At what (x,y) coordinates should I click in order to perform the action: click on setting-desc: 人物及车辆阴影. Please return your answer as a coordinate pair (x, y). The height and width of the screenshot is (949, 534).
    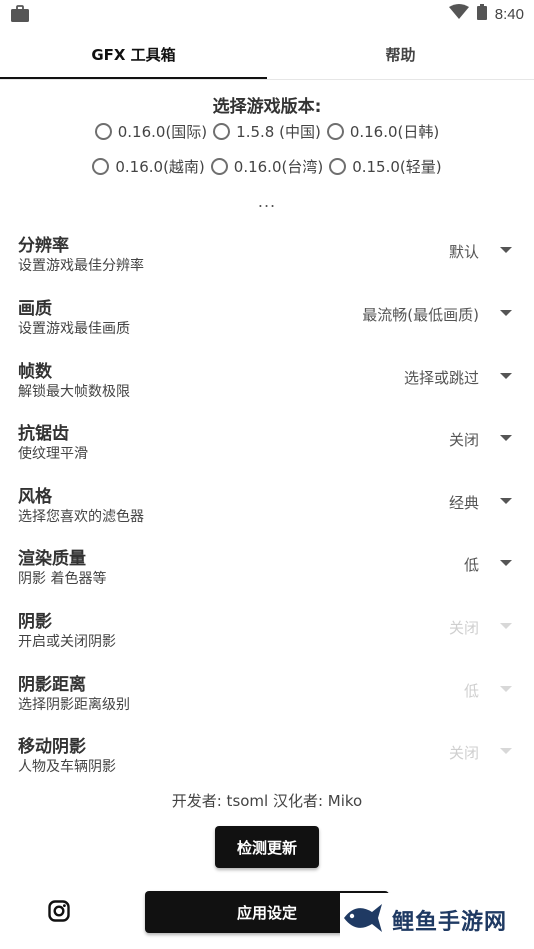
    Looking at the image, I should click on (67, 767).